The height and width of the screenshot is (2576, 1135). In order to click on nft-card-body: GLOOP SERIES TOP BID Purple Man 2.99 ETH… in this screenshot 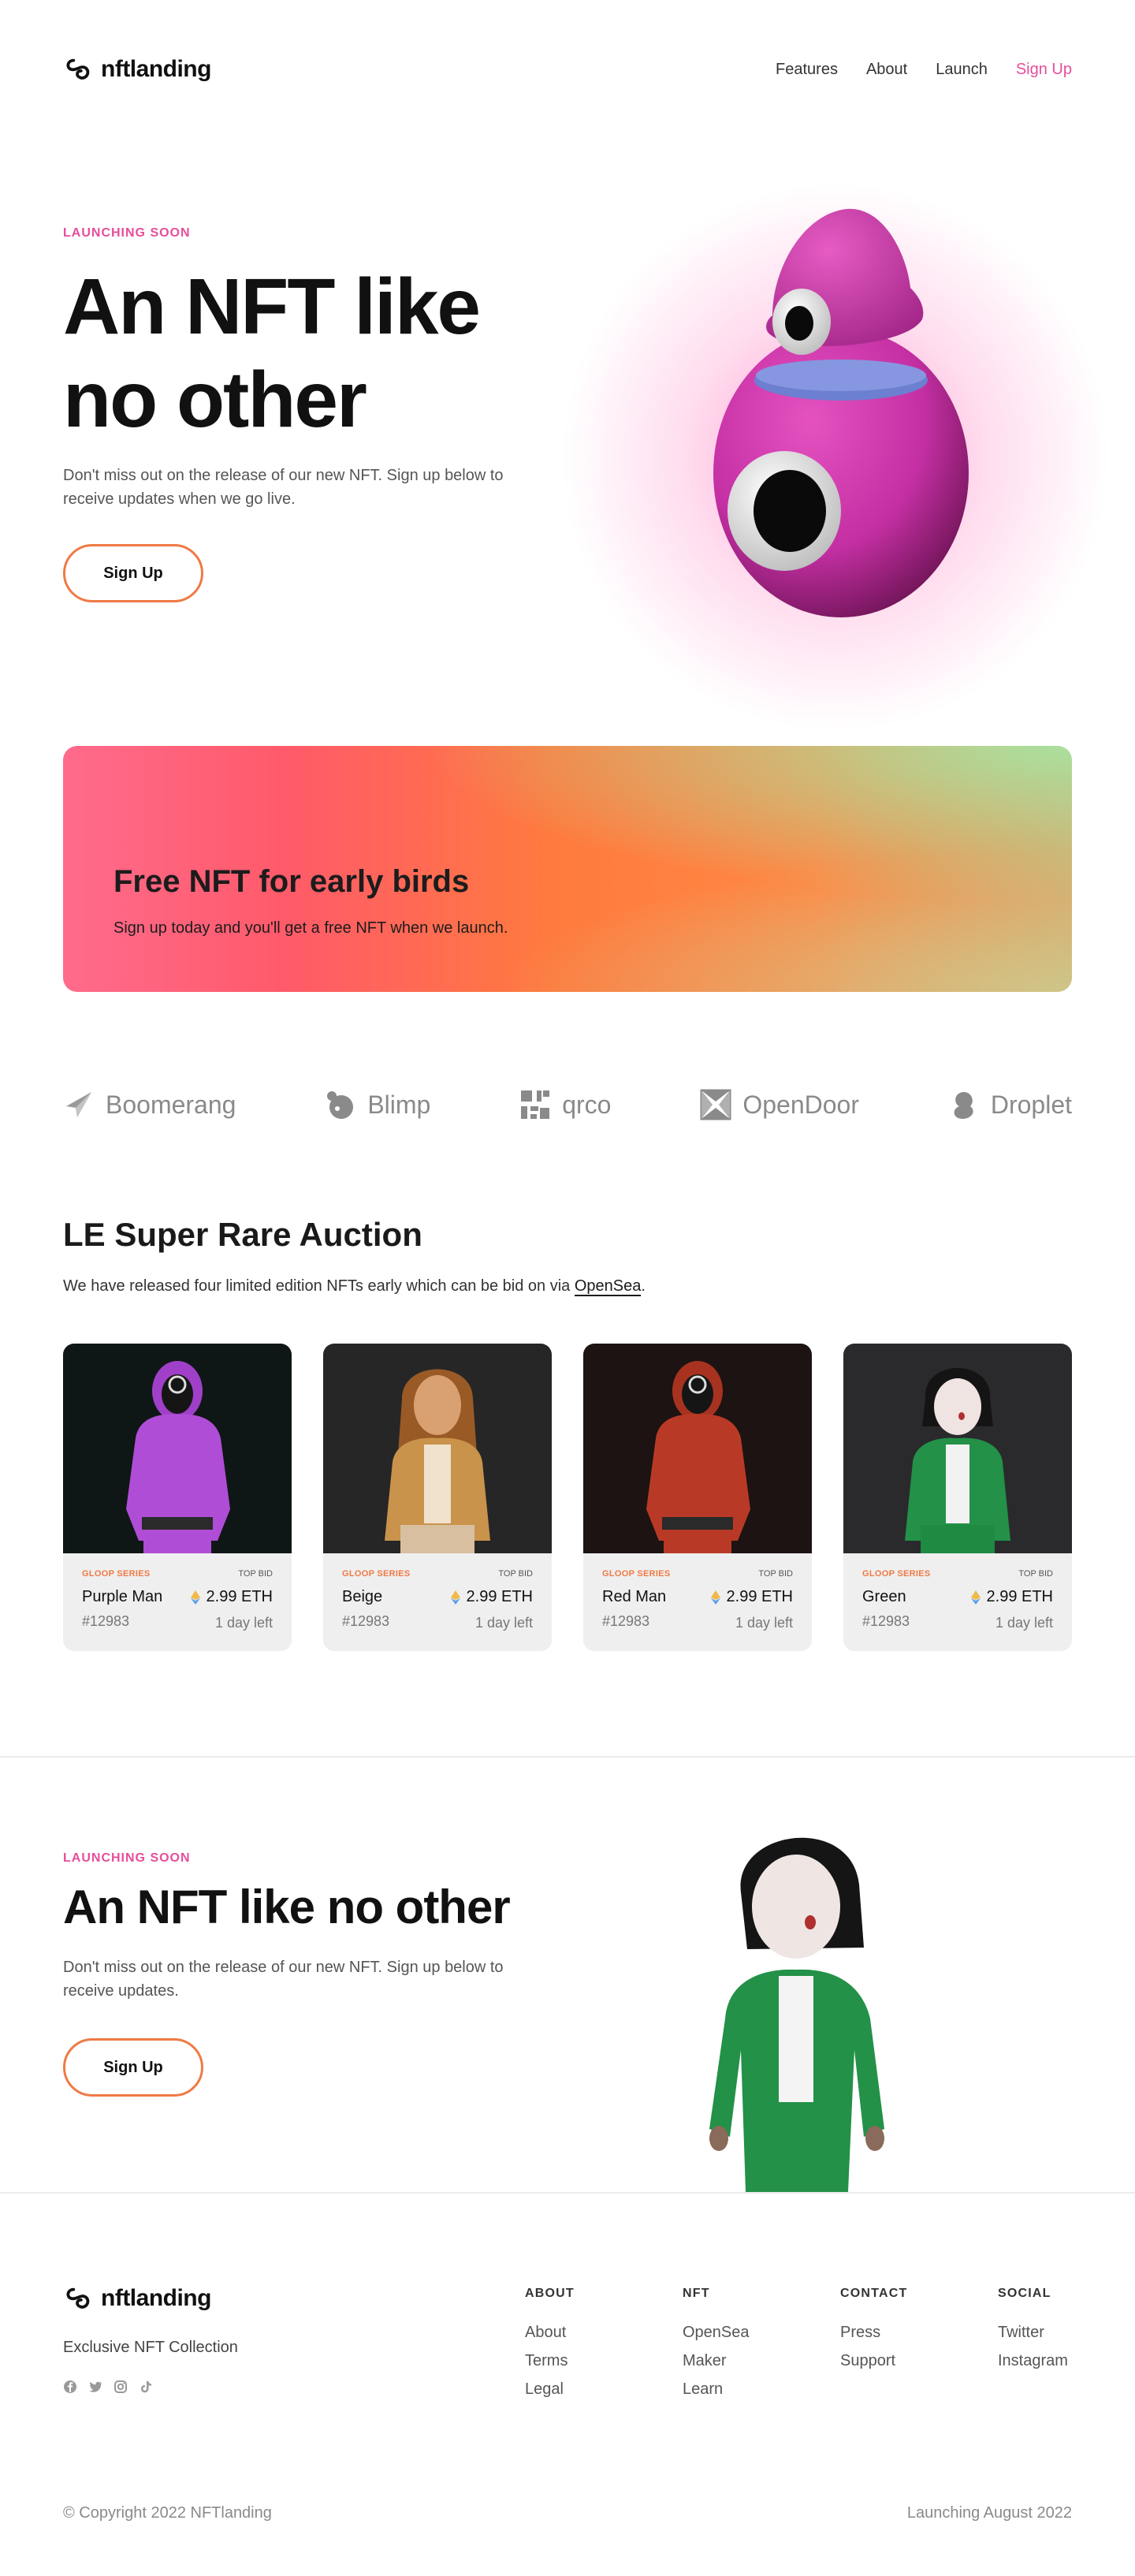, I will do `click(177, 1602)`.